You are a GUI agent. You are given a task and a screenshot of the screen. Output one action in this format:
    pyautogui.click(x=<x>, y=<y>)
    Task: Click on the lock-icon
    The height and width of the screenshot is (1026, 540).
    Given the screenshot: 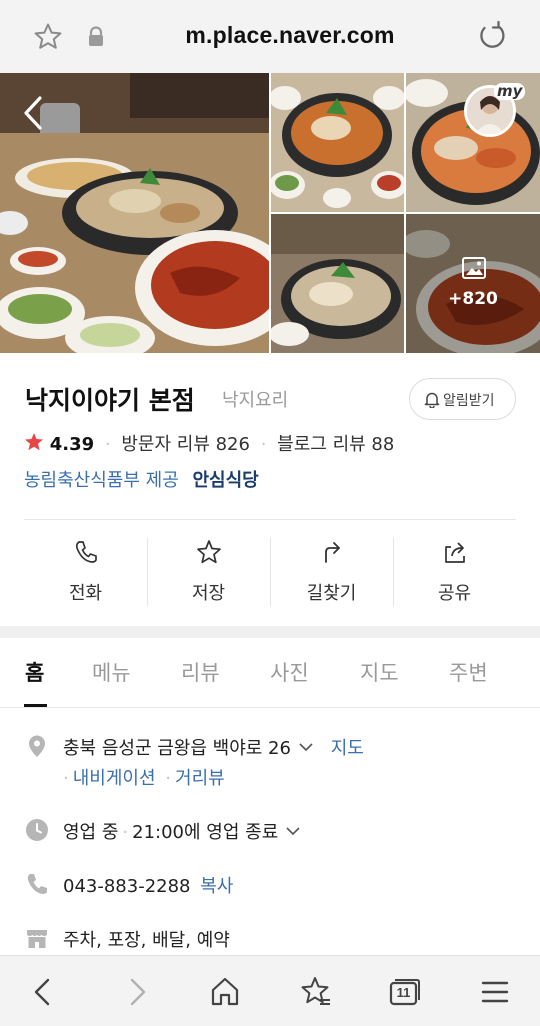 What is the action you would take?
    pyautogui.click(x=96, y=36)
    